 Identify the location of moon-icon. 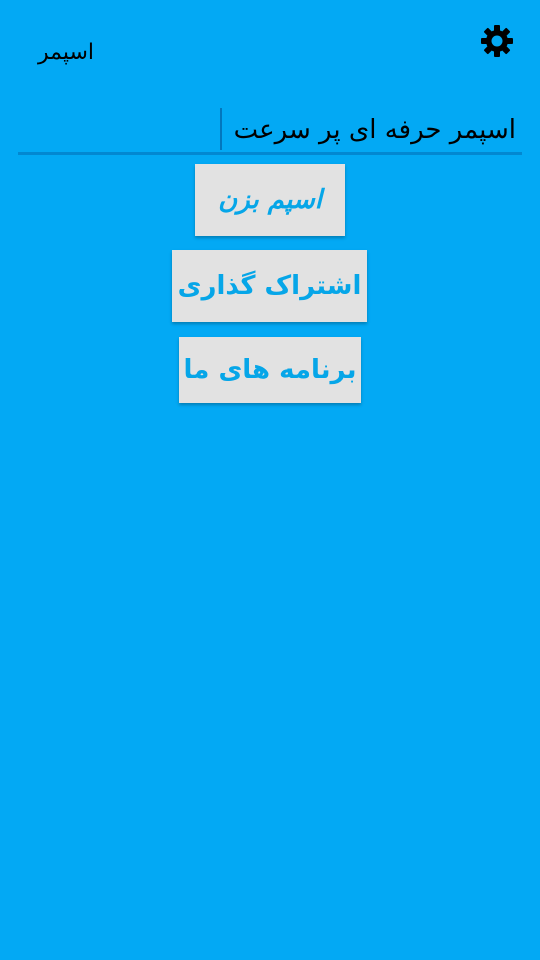
(459, 41).